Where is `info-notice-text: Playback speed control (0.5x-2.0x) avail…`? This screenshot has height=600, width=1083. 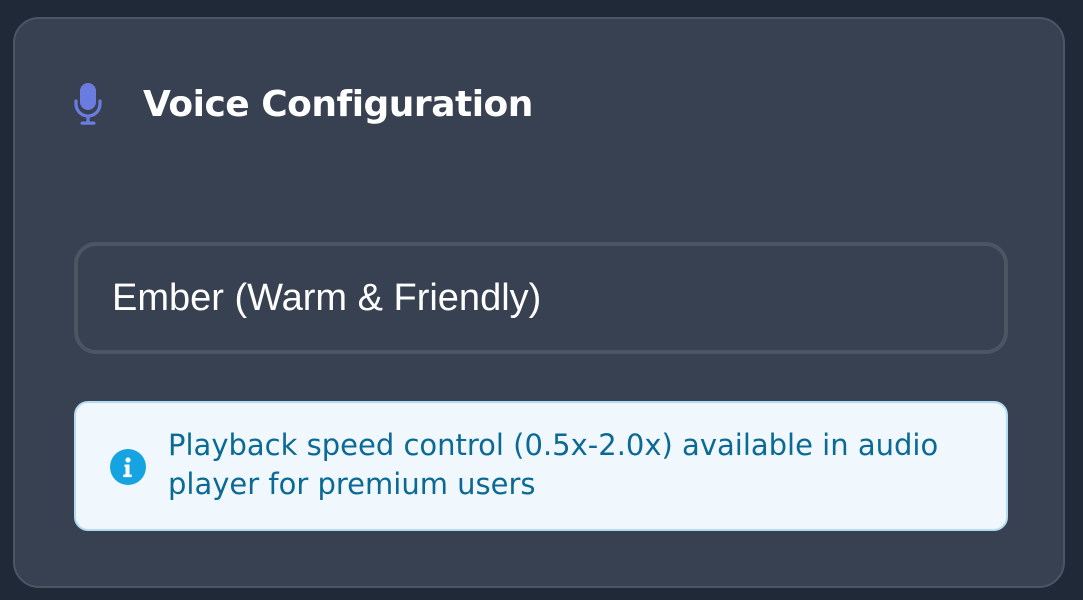
info-notice-text: Playback speed control (0.5x-2.0x) avail… is located at coordinates (553, 464).